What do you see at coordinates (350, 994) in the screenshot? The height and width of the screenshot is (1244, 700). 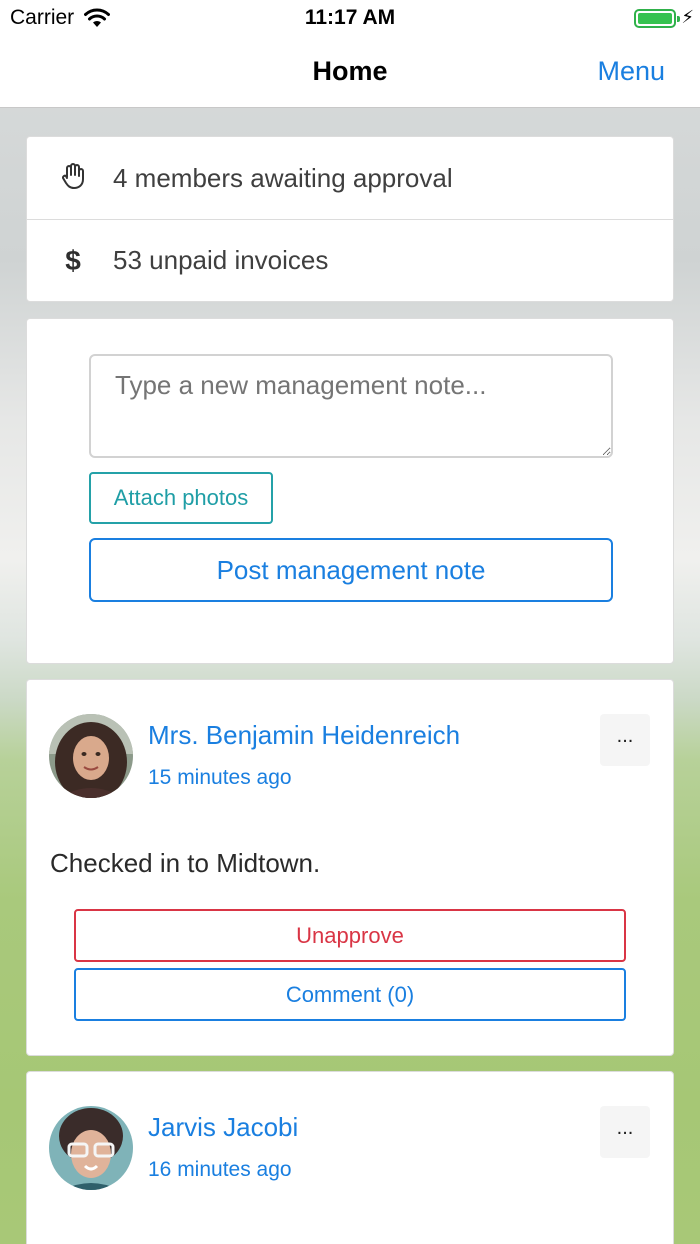 I see `comment-button: Comment (0)` at bounding box center [350, 994].